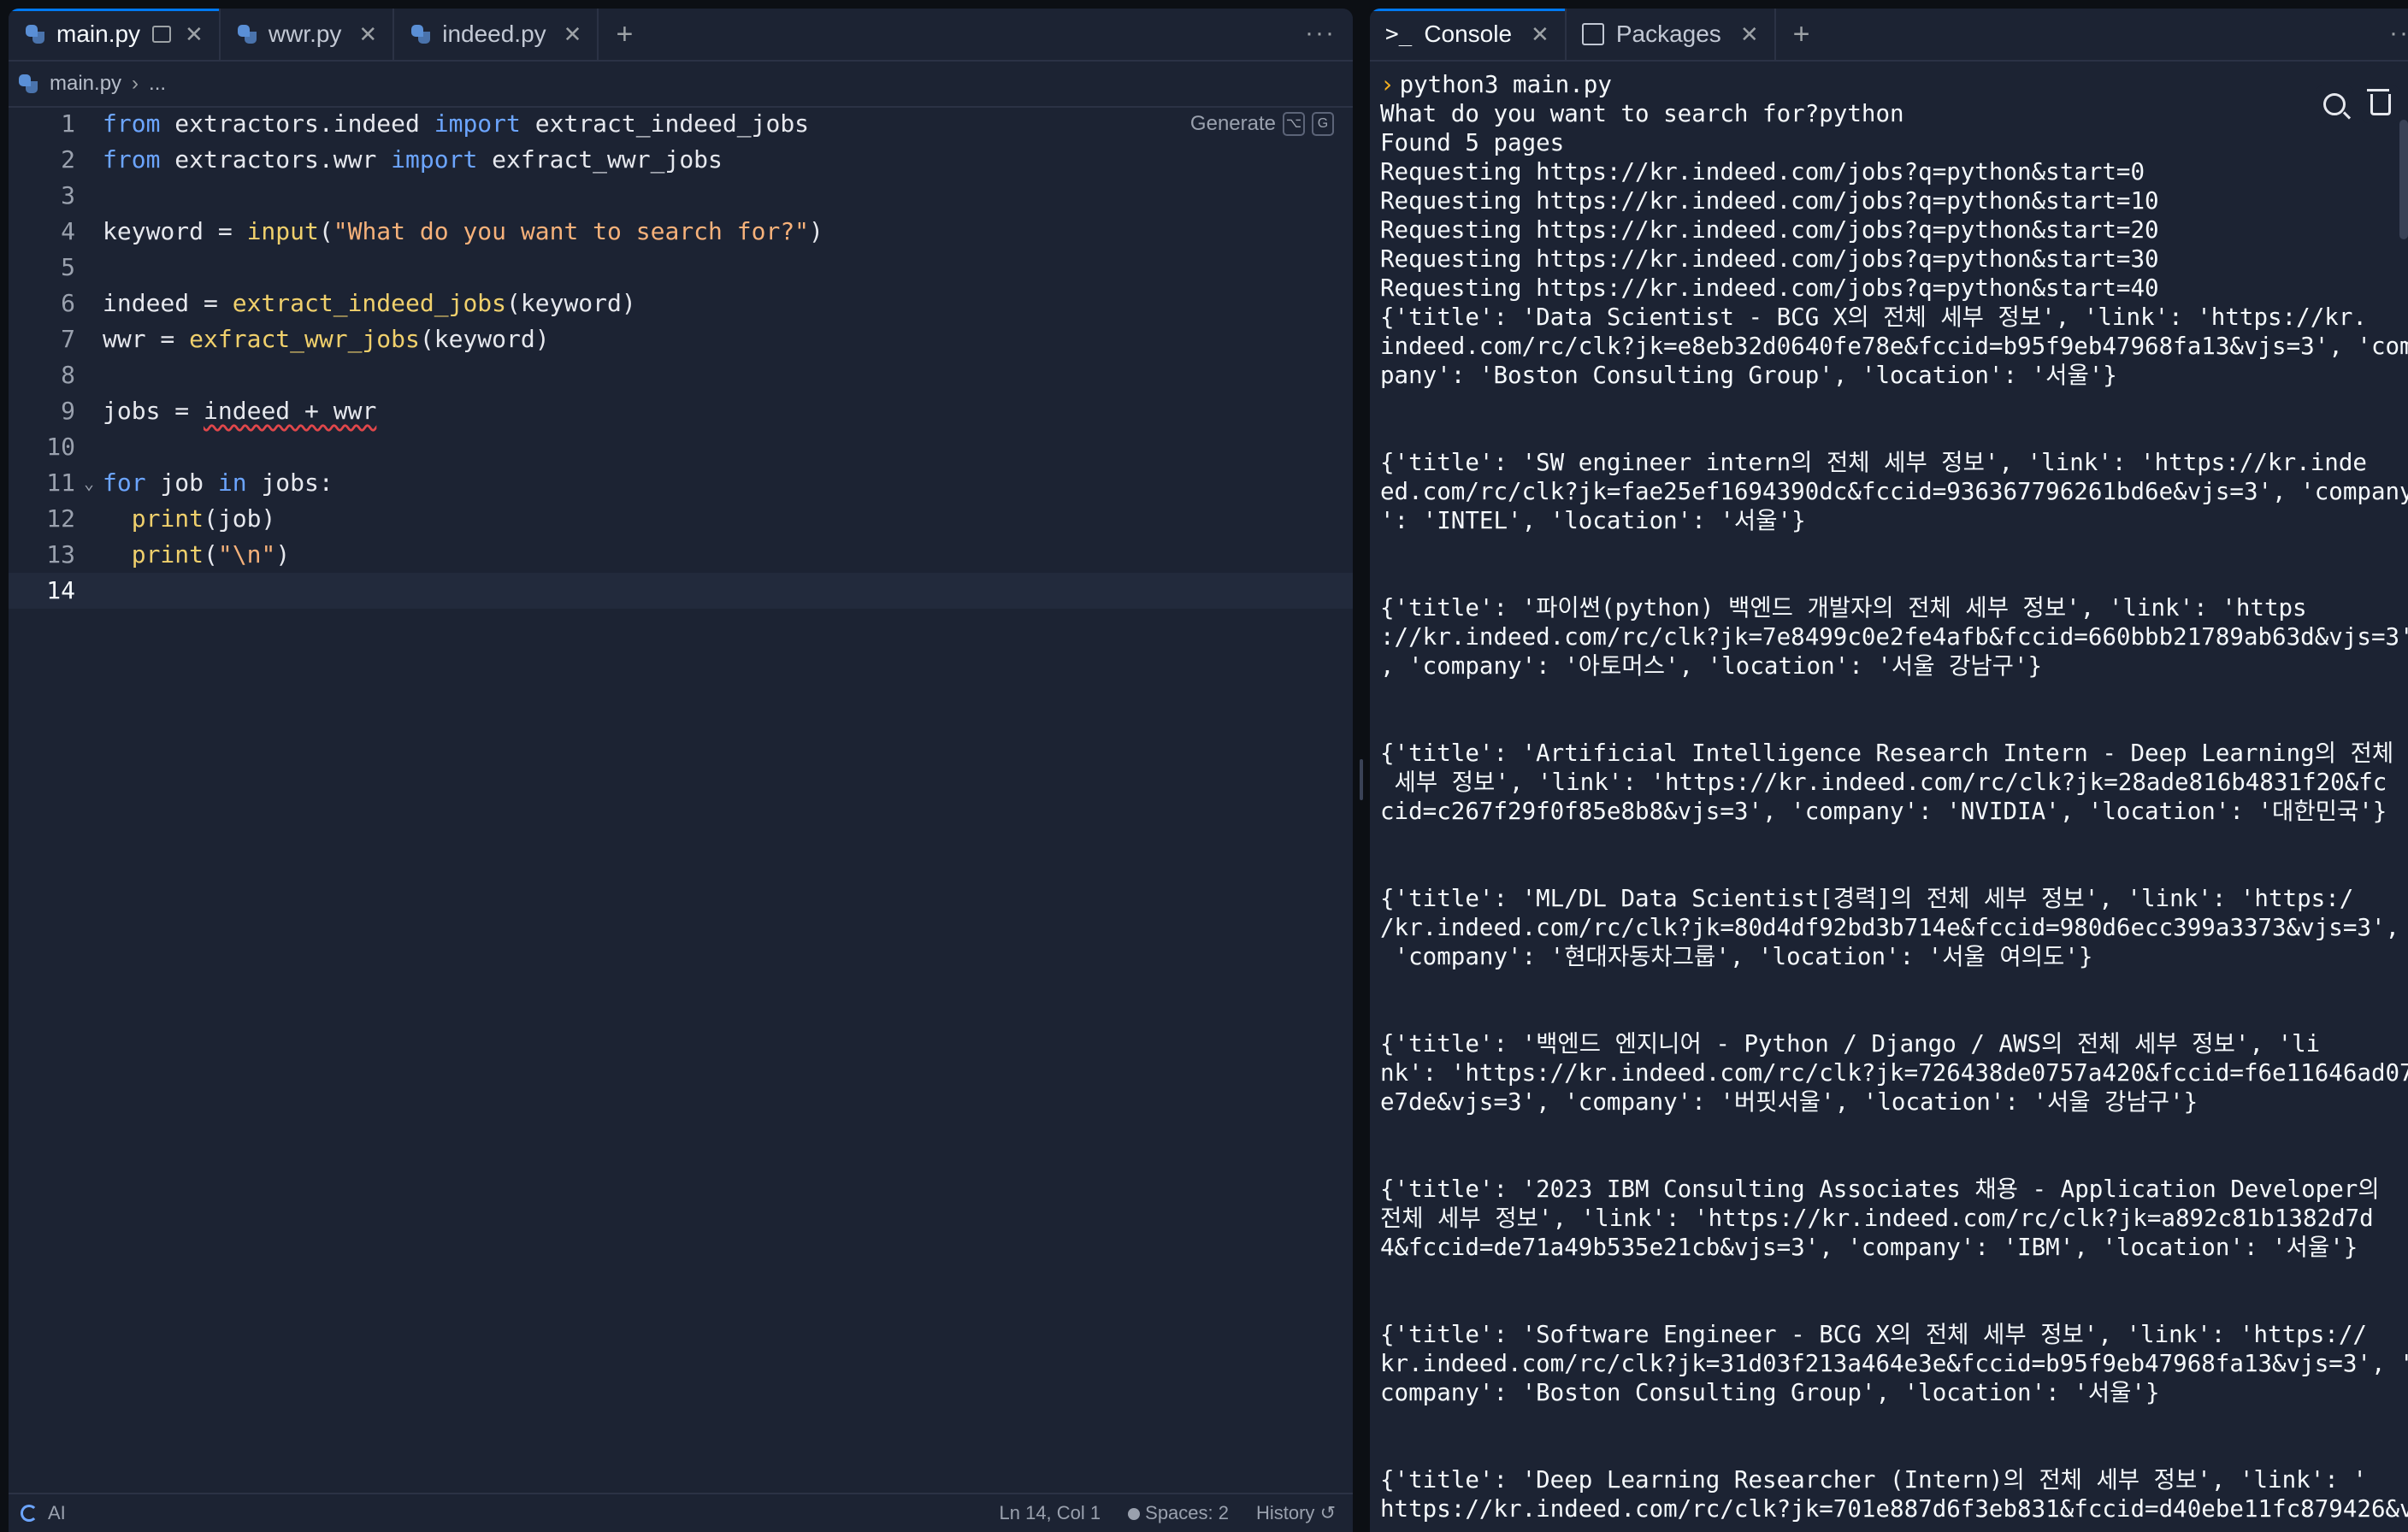  Describe the element at coordinates (308, 34) in the screenshot. I see `tab-wwr-py: wwr.py ✕` at that location.